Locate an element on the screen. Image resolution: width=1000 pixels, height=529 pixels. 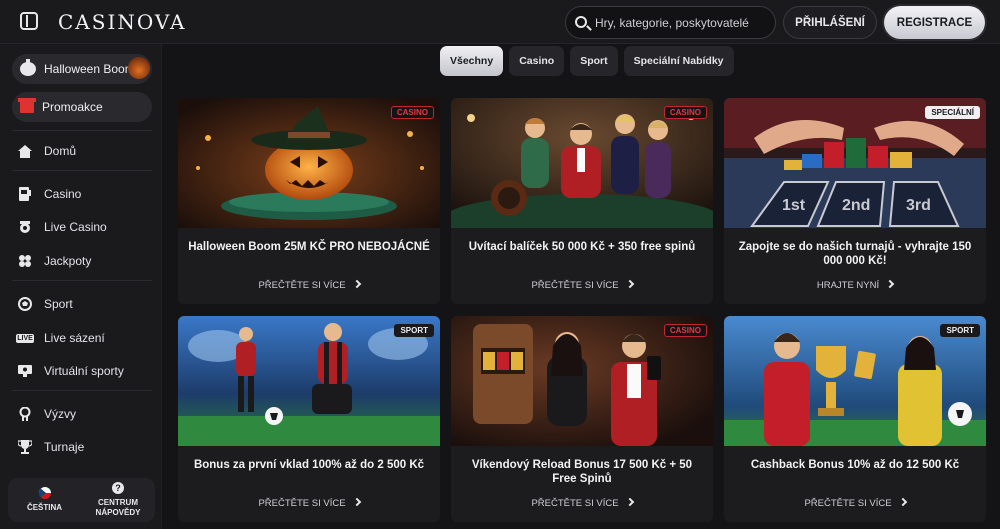
help-label-line1: CENTRUM is located at coordinates (118, 502).